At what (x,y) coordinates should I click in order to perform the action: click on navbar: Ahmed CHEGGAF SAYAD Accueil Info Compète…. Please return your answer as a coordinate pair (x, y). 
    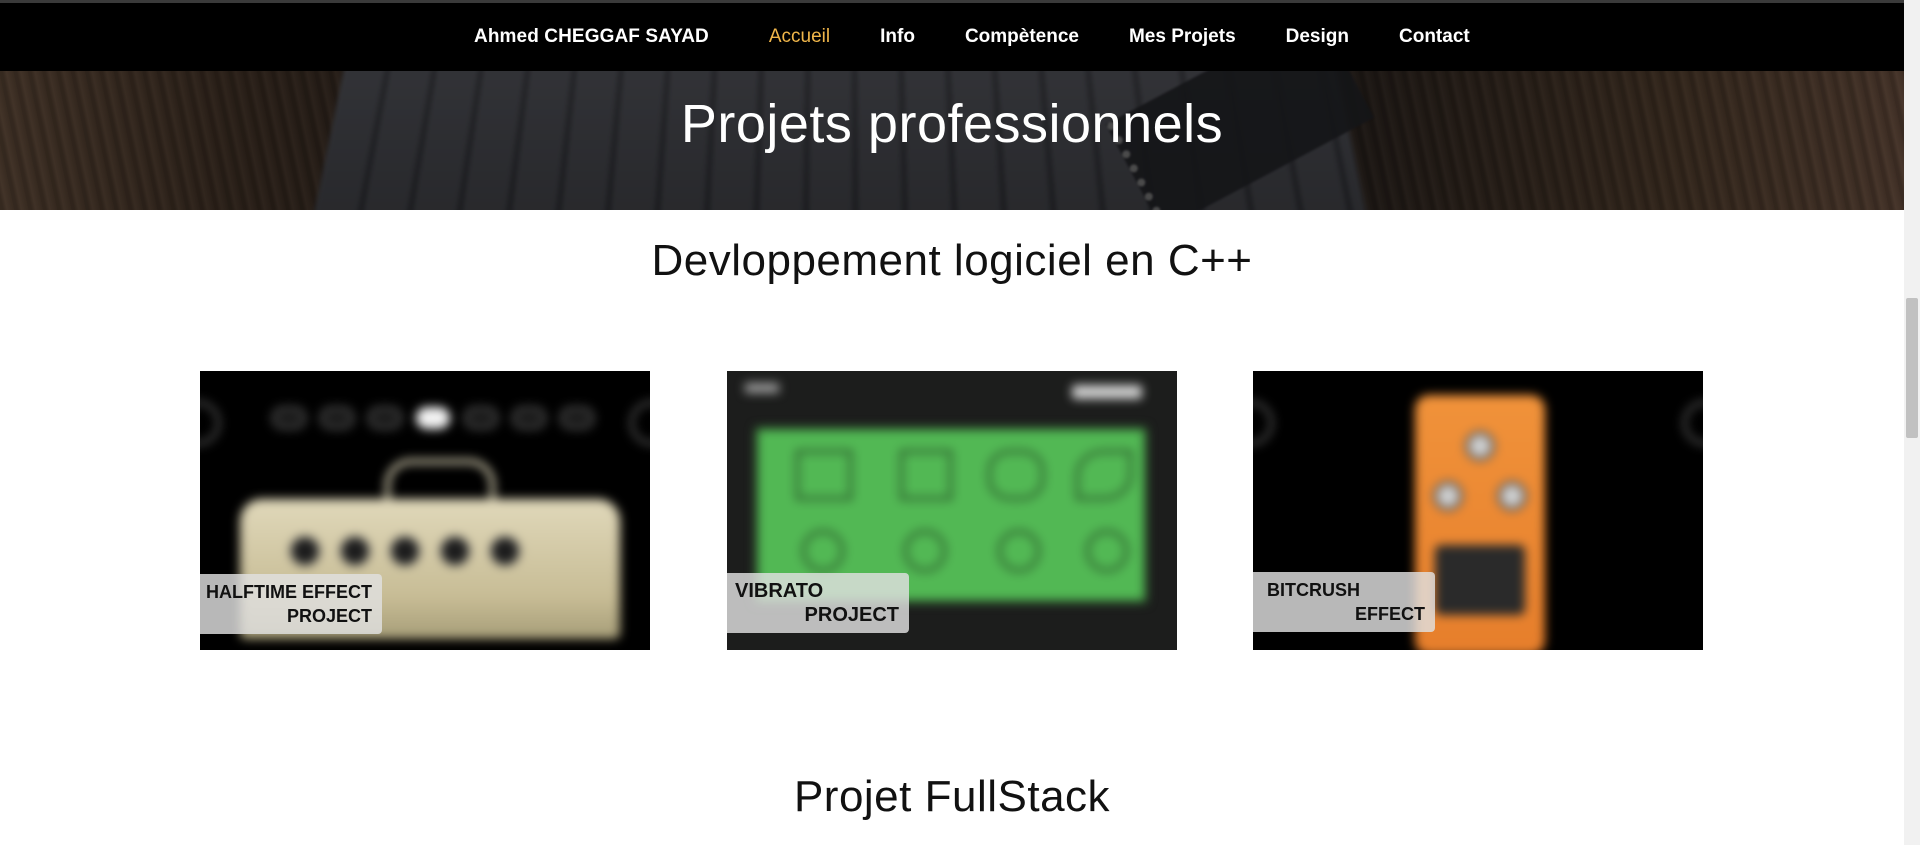
    Looking at the image, I should click on (952, 37).